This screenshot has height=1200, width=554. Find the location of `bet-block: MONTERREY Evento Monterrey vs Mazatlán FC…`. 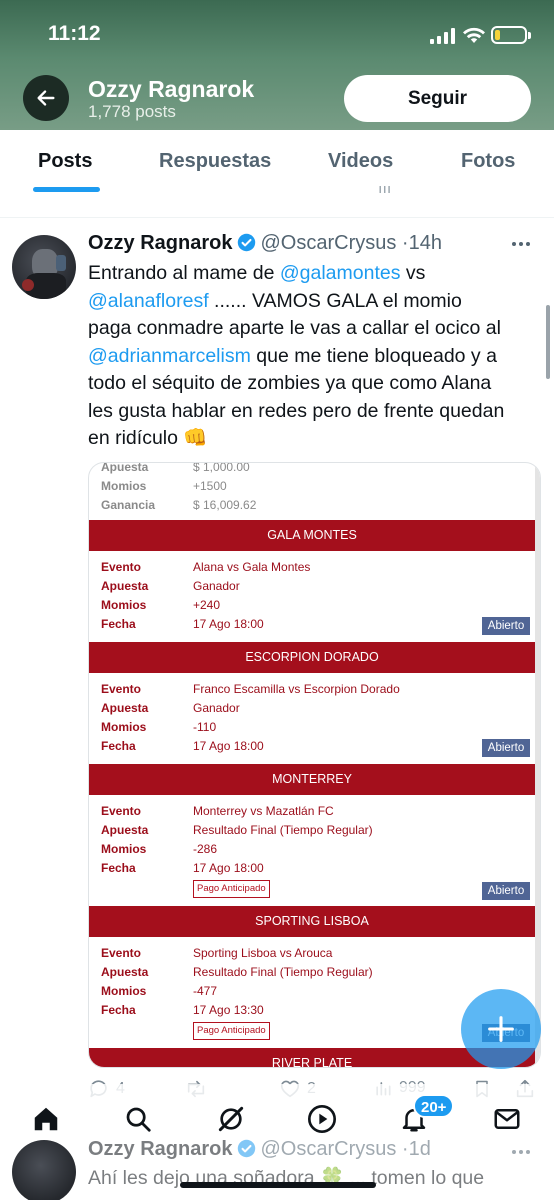

bet-block: MONTERREY Evento Monterrey vs Mazatlán FC… is located at coordinates (312, 835).